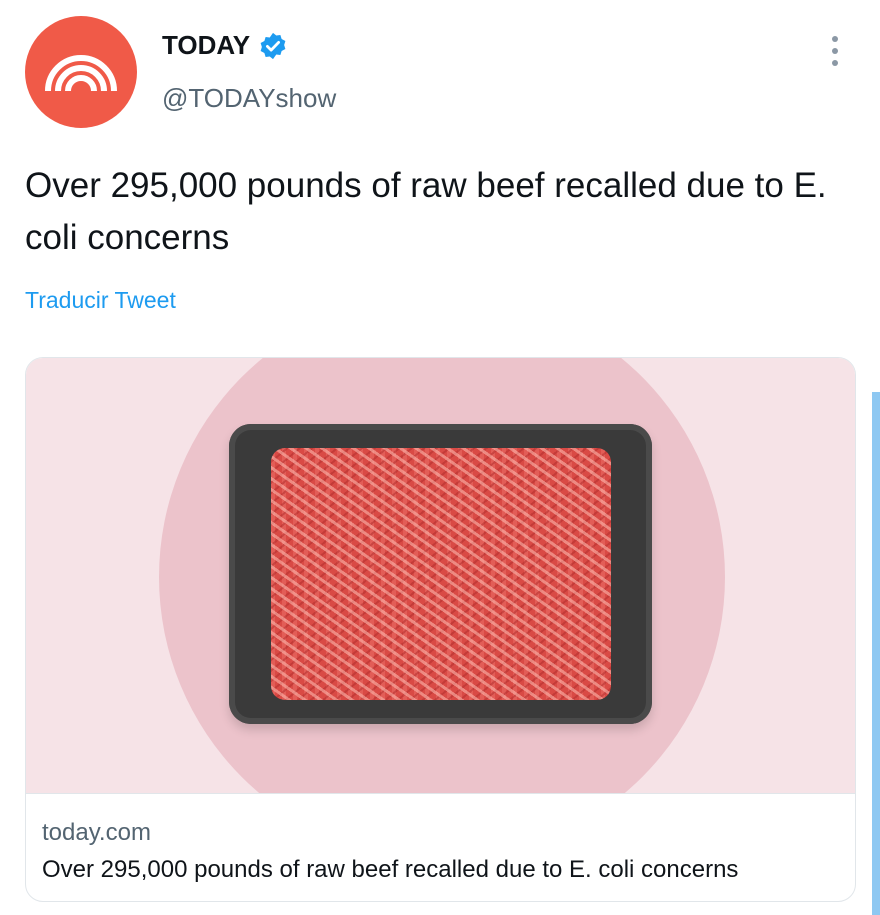 This screenshot has height=915, width=880. I want to click on account-handle: @TODAYshow, so click(249, 98).